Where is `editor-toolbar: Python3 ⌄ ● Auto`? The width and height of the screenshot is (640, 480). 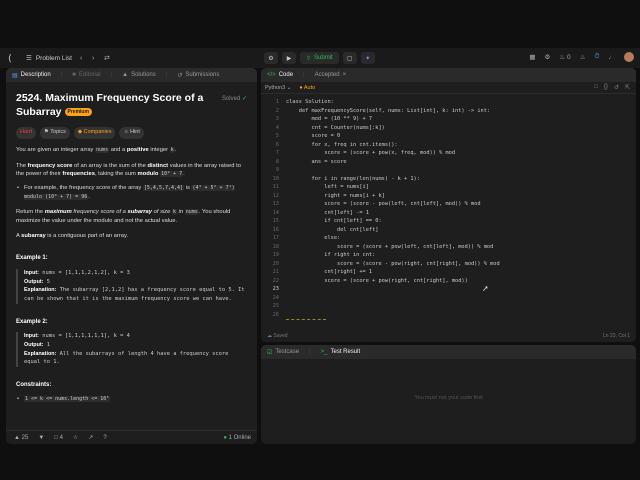 editor-toolbar: Python3 ⌄ ● Auto is located at coordinates (448, 88).